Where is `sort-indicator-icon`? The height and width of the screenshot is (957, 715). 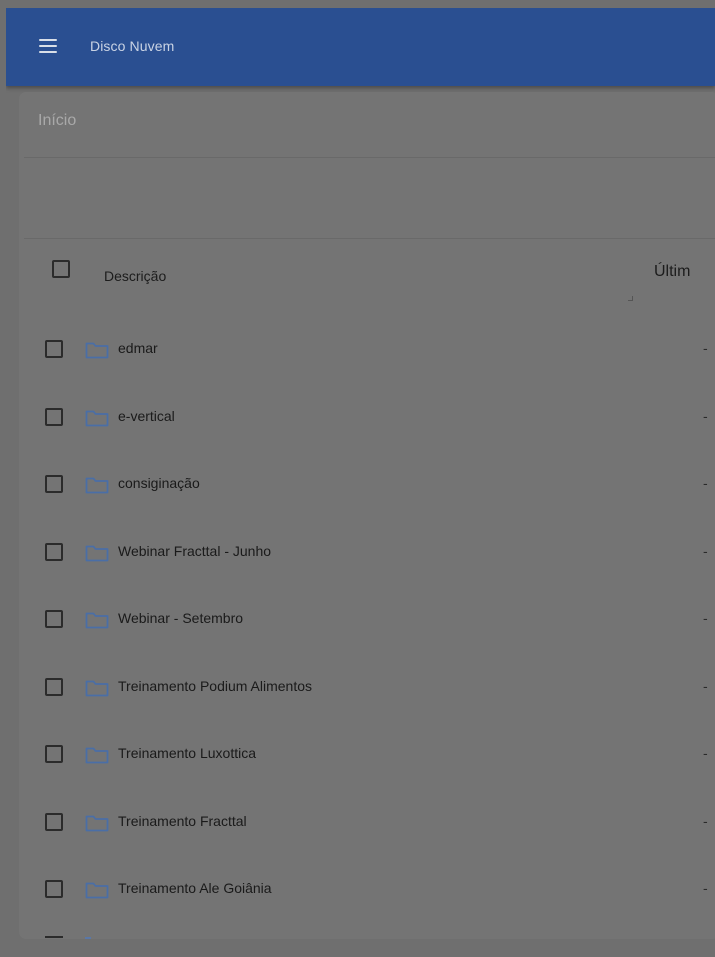 sort-indicator-icon is located at coordinates (630, 298).